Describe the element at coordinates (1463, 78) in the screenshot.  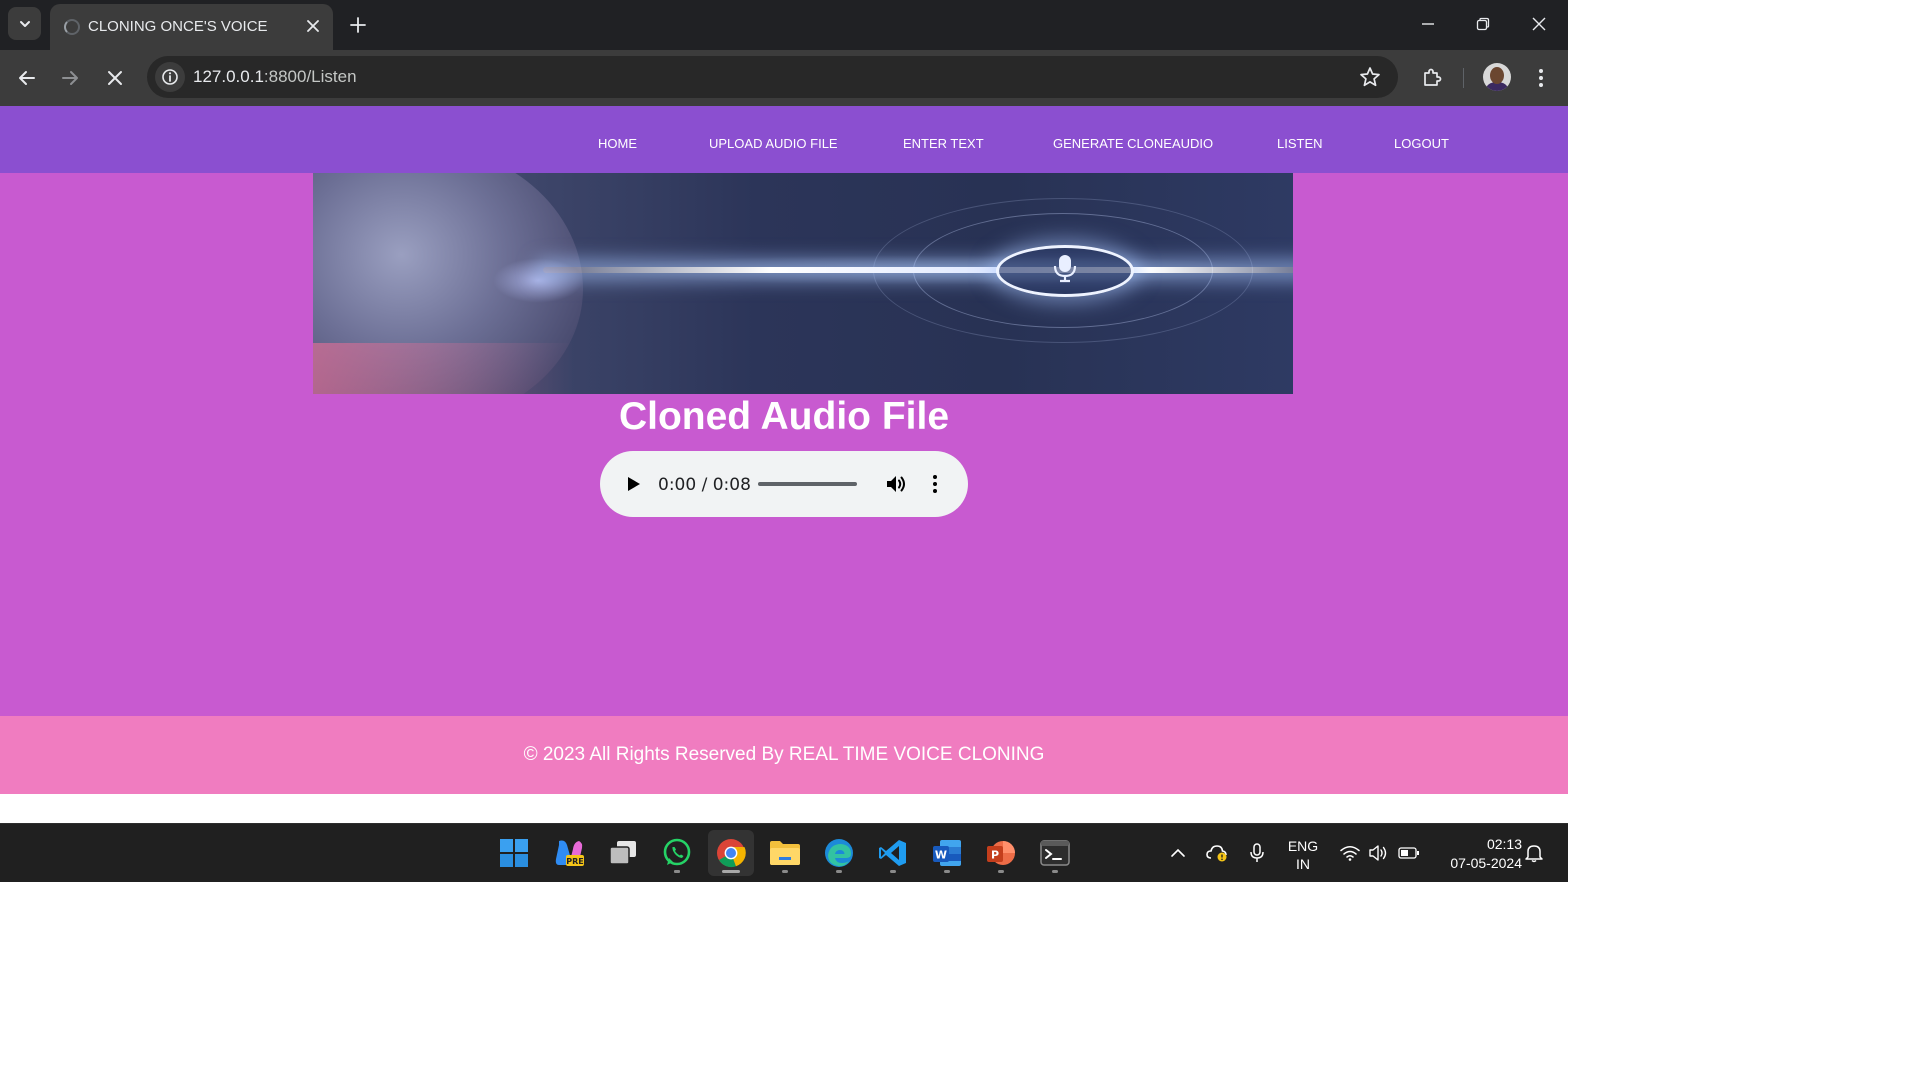
I see `toolbar-separator` at that location.